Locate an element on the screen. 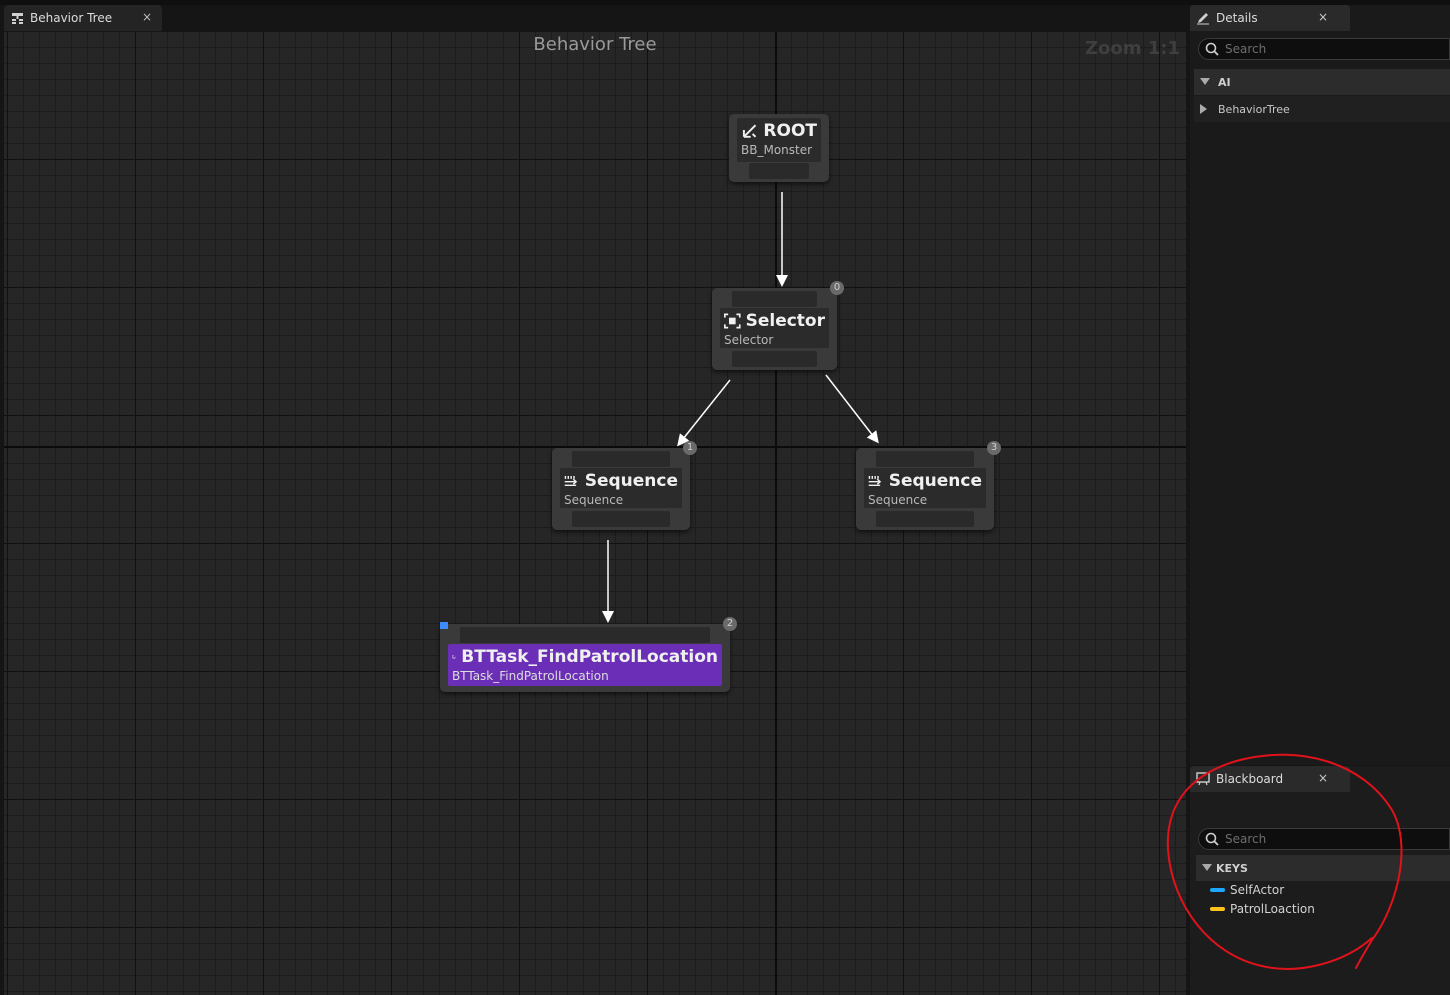 This screenshot has height=995, width=1450. tab-behavior-tree: Behavior Tree × is located at coordinates (83, 18).